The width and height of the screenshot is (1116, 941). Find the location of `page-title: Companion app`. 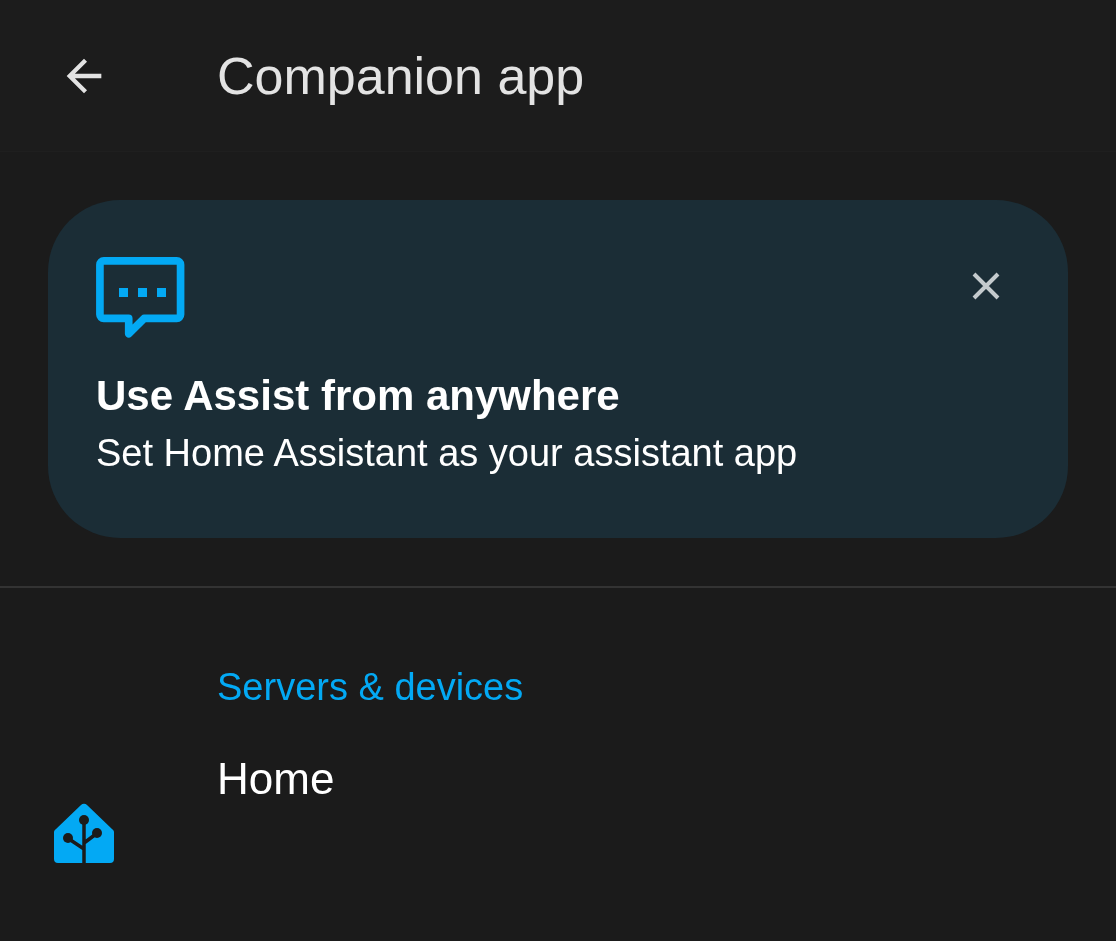

page-title: Companion app is located at coordinates (401, 76).